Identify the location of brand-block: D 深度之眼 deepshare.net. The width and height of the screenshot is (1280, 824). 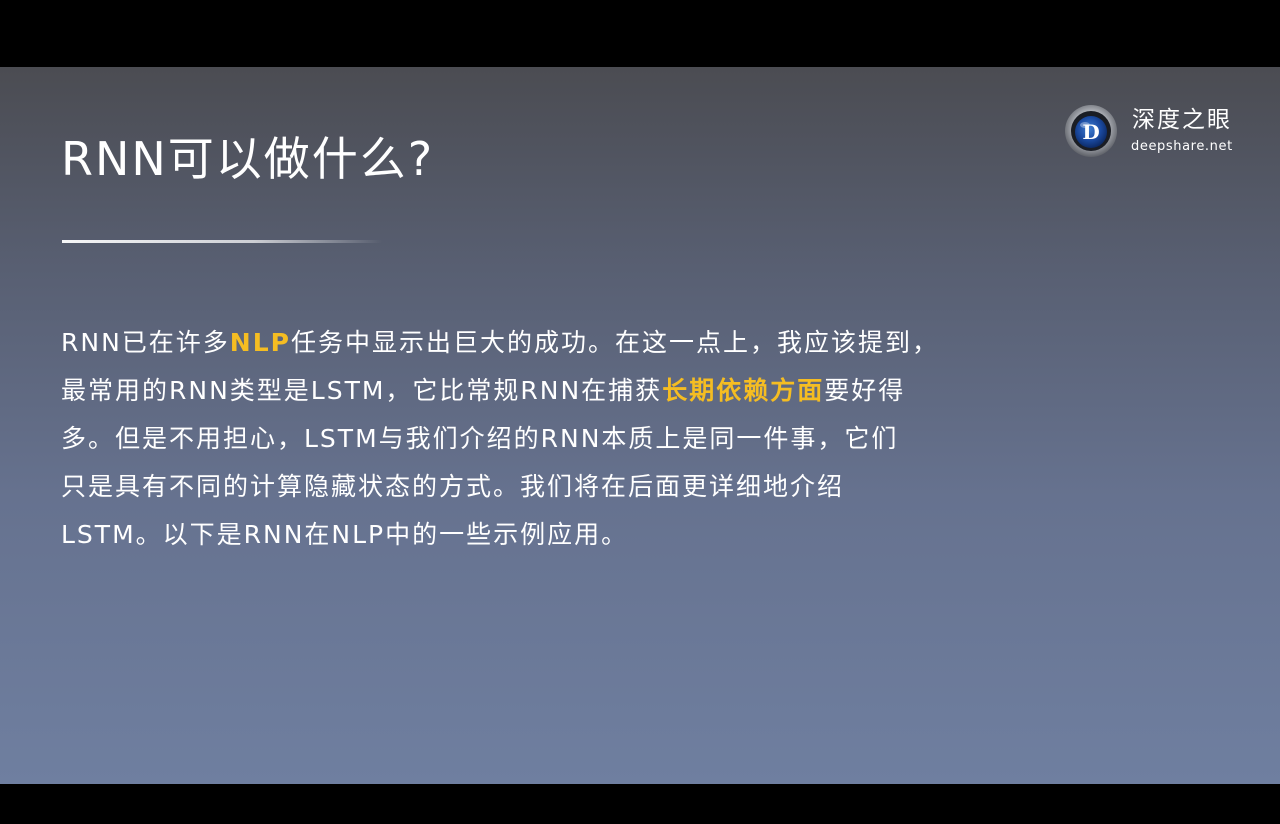
(1159, 131).